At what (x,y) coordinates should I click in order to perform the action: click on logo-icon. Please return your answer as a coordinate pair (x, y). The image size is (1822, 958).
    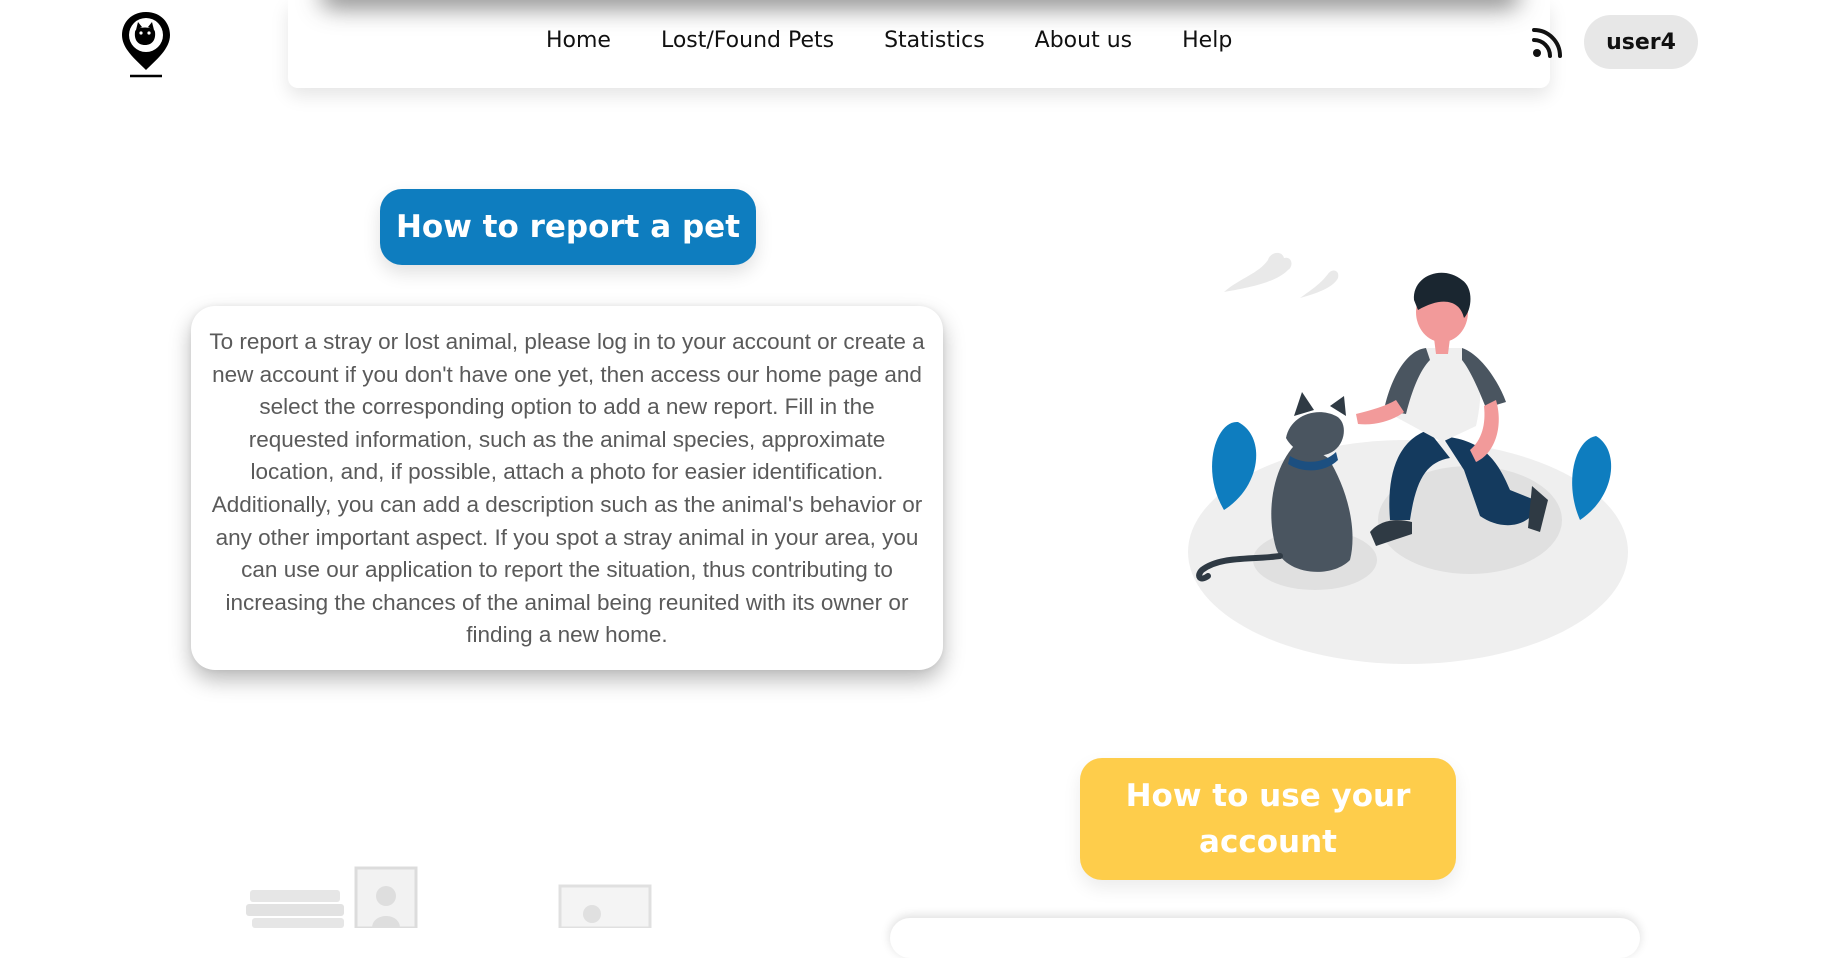
    Looking at the image, I should click on (146, 43).